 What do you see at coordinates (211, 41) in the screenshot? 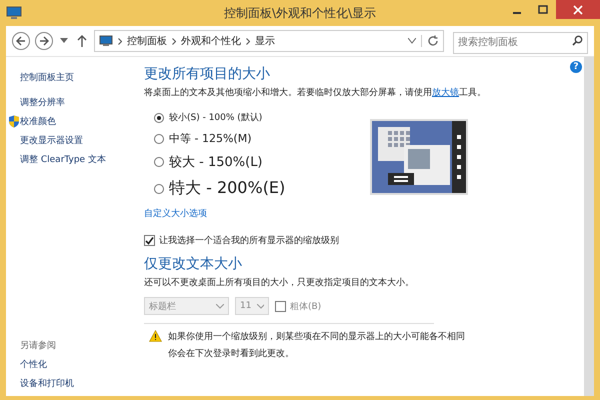
I see `breadcrumb-item: 外观和个性化` at bounding box center [211, 41].